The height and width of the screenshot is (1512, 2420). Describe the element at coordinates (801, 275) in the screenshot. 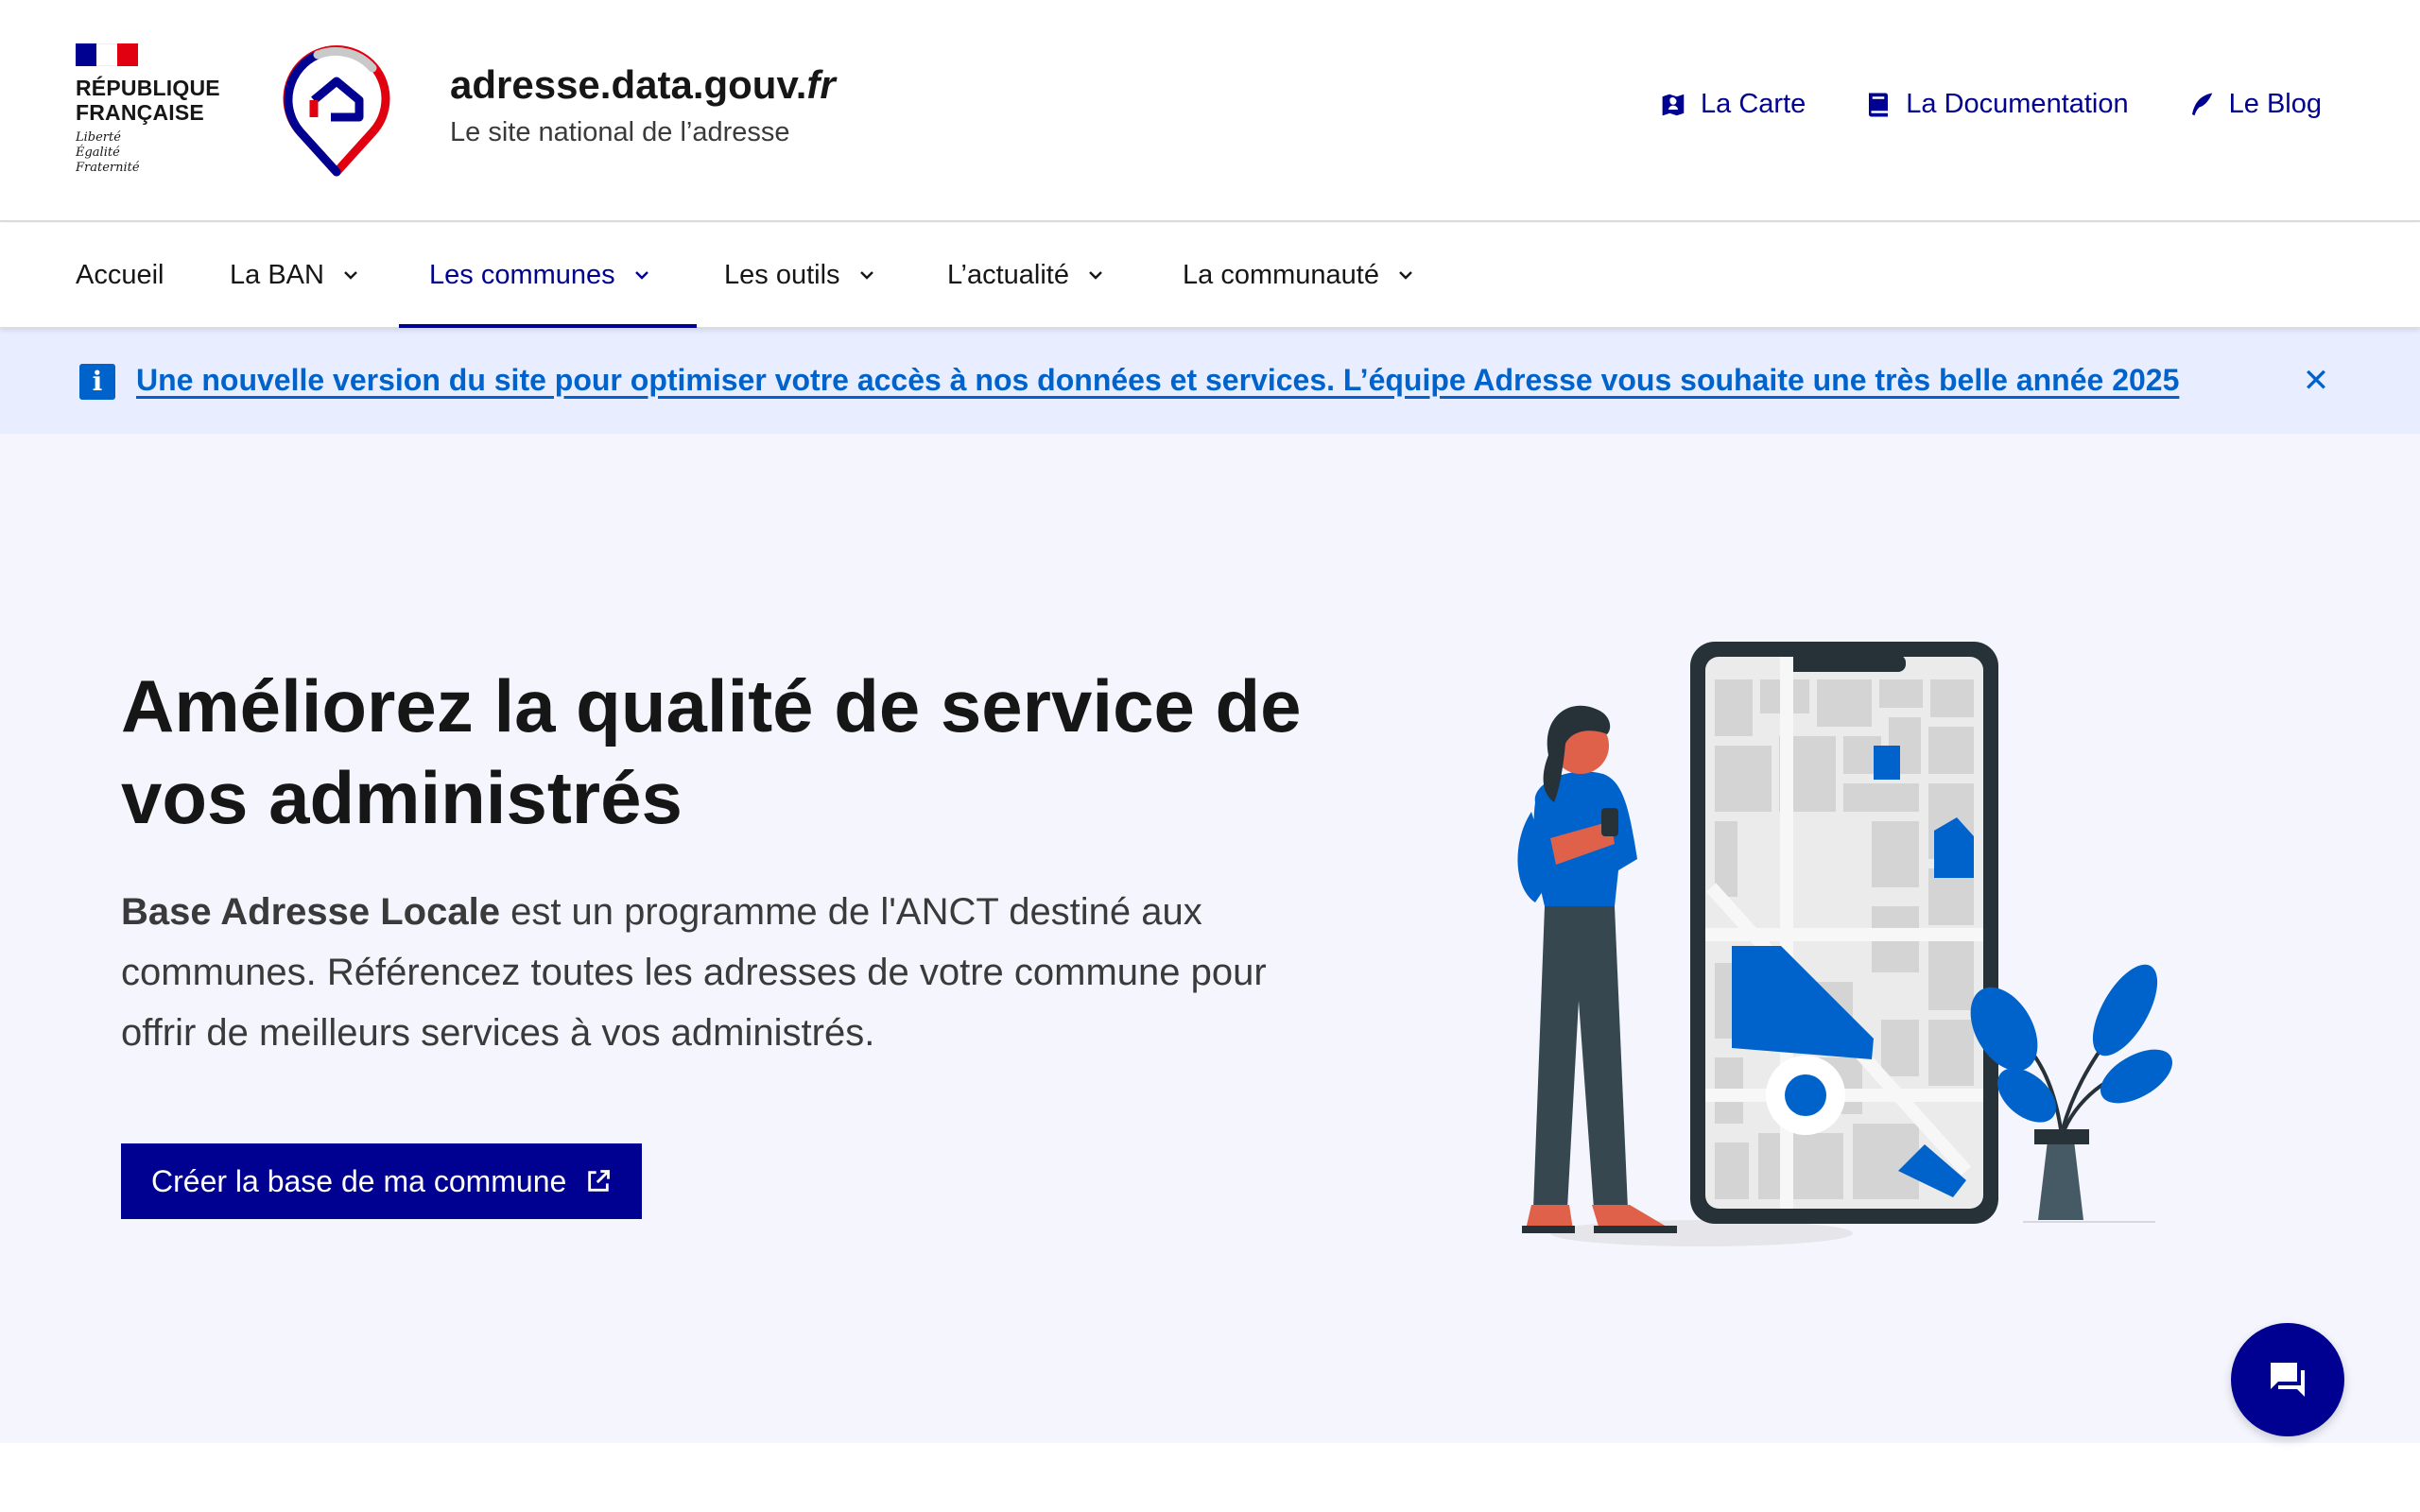

I see `nav-item-les-outils: Les outils` at that location.